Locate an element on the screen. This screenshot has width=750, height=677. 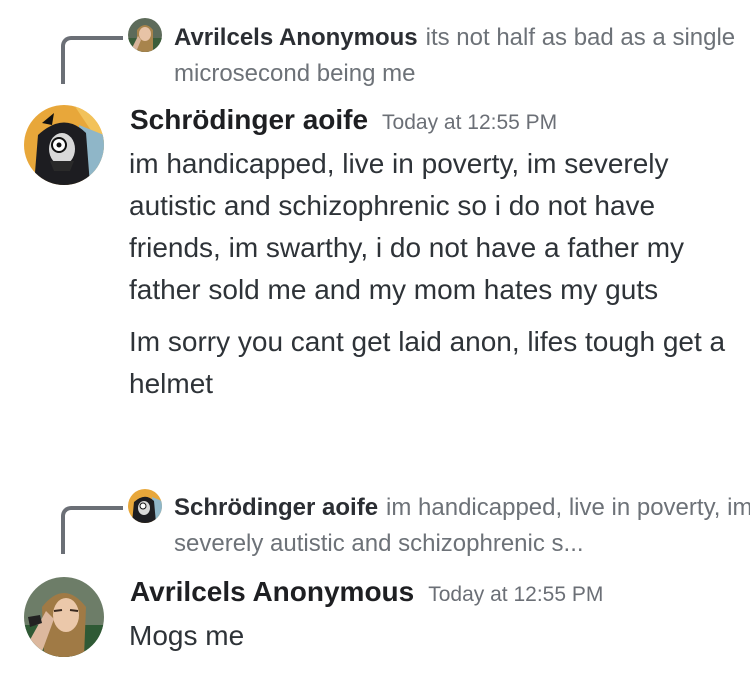
message-paragraph: Mogs me is located at coordinates (187, 635).